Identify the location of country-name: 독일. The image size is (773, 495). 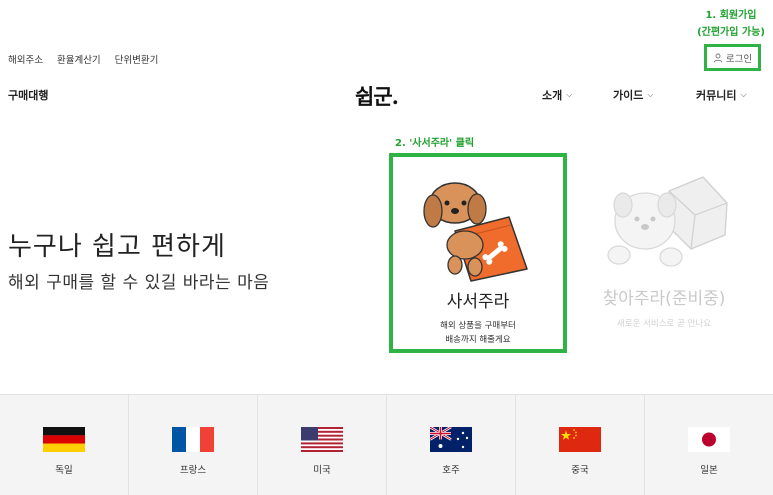
(64, 470).